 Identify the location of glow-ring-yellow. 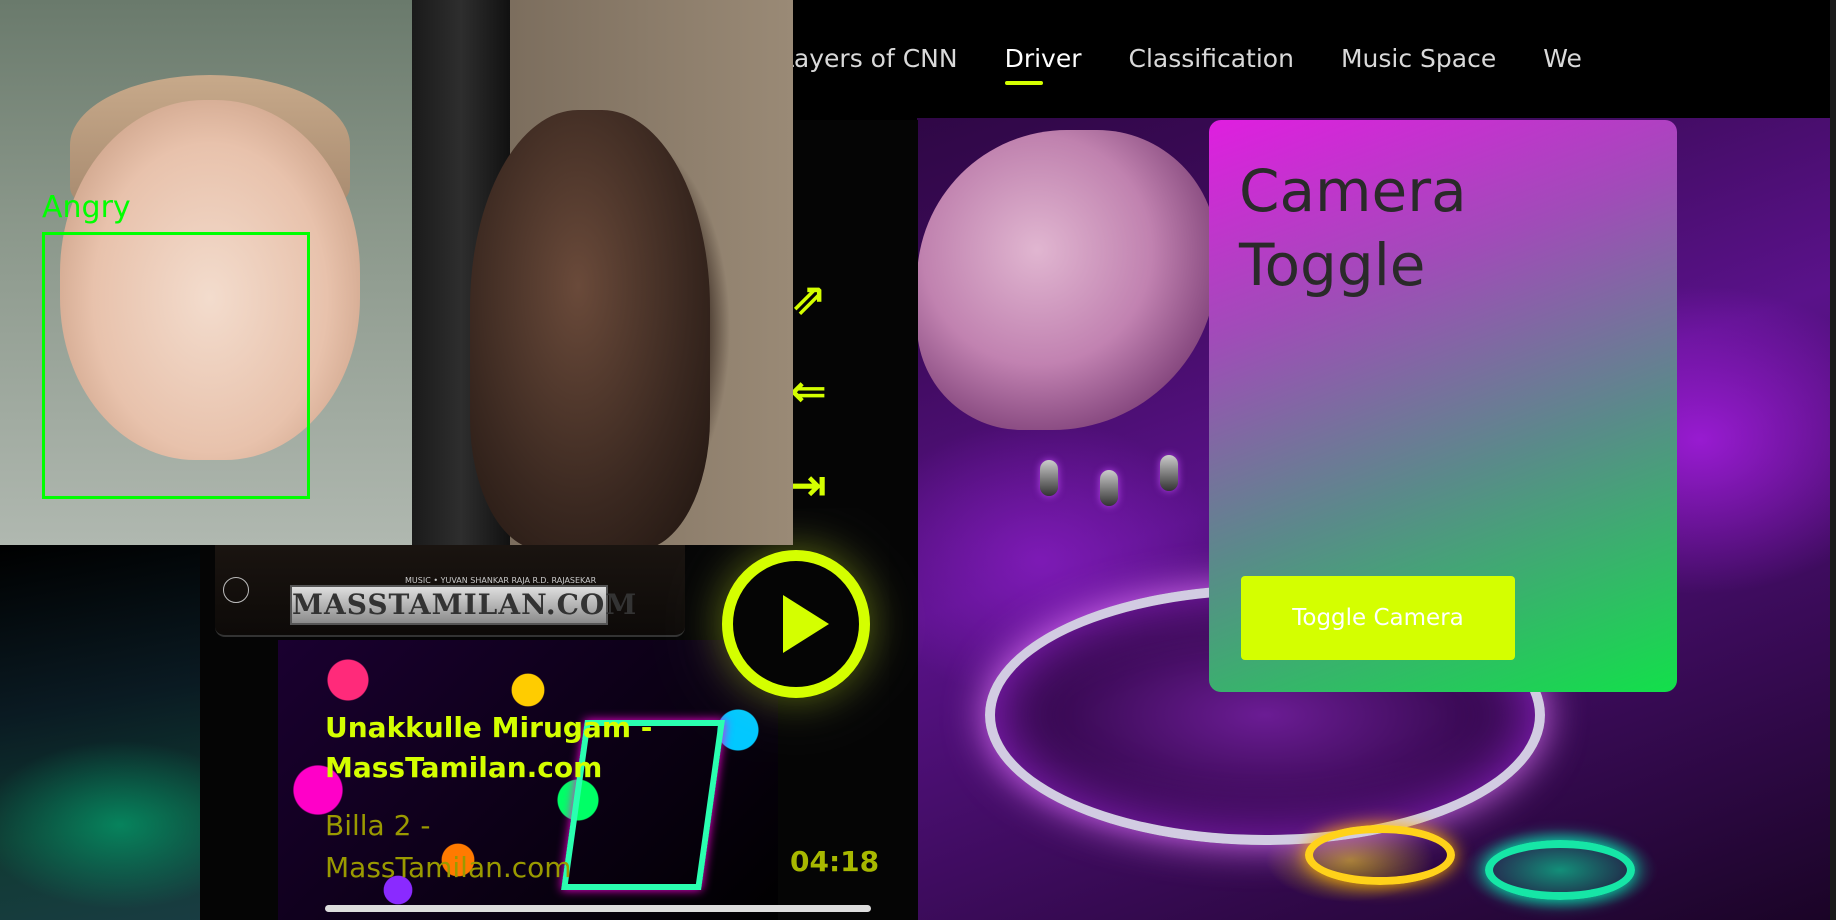
(1380, 855).